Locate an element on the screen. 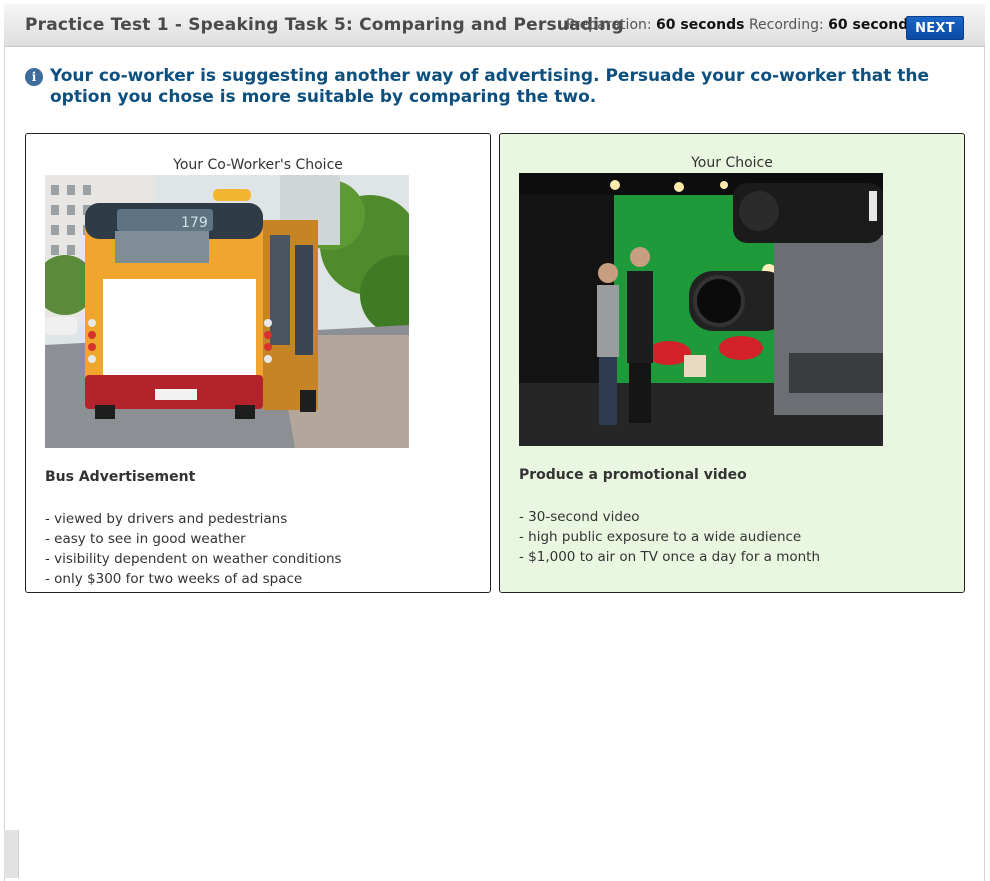 The height and width of the screenshot is (881, 990). bus-photo: 179 is located at coordinates (227, 311).